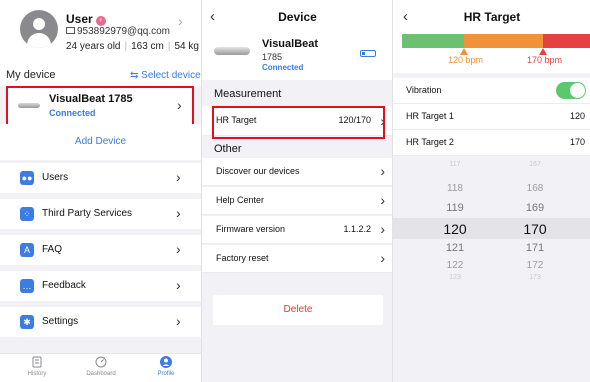  Describe the element at coordinates (491, 91) in the screenshot. I see `vibration-row: Vibration` at that location.